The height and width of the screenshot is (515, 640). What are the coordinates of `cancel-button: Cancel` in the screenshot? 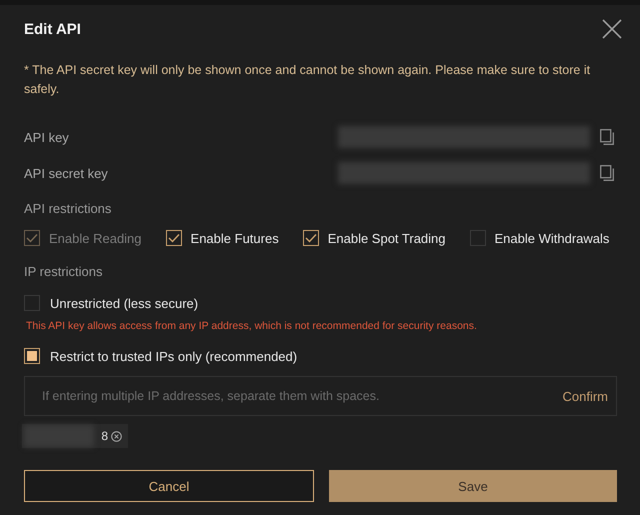 It's located at (169, 486).